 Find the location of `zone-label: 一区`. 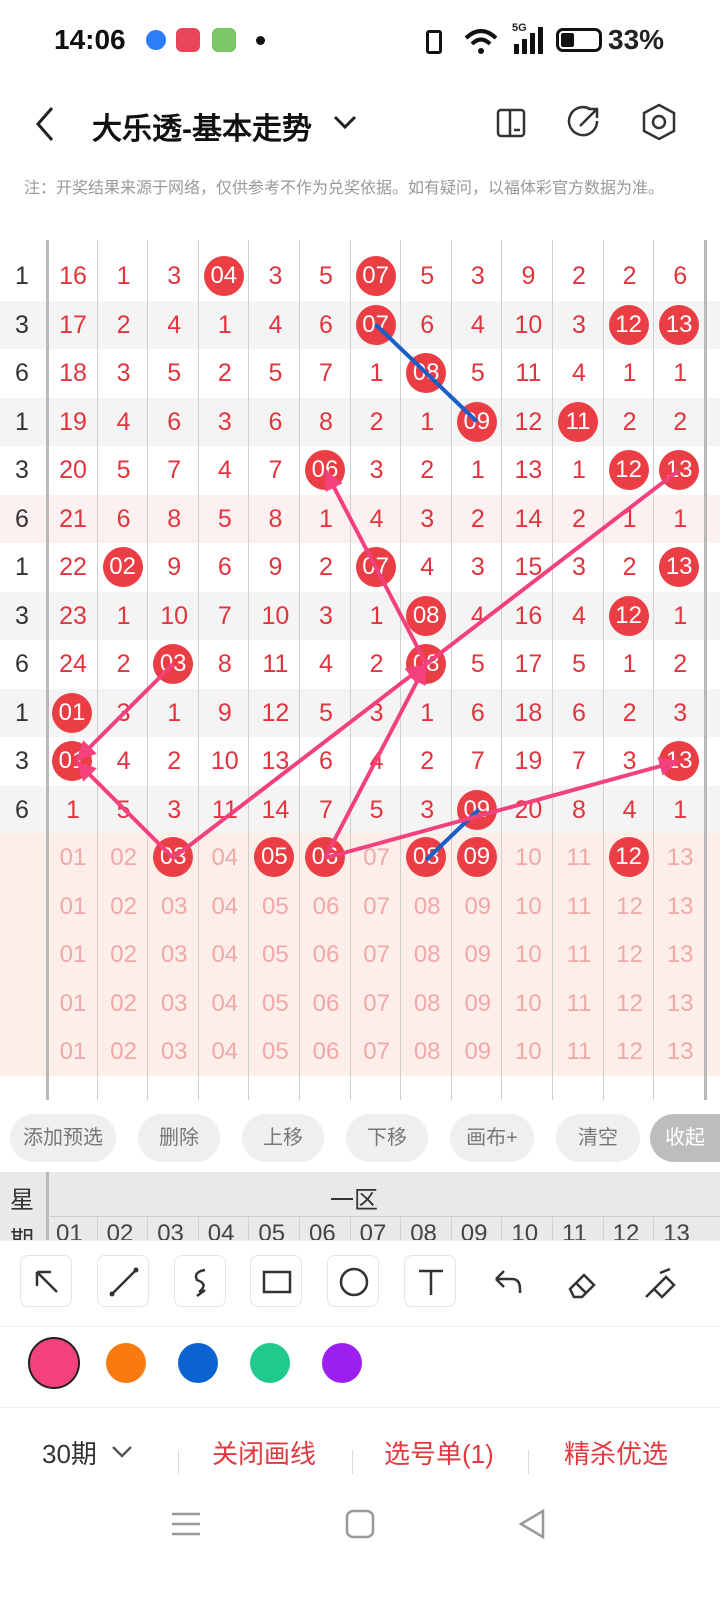

zone-label: 一区 is located at coordinates (354, 1200).